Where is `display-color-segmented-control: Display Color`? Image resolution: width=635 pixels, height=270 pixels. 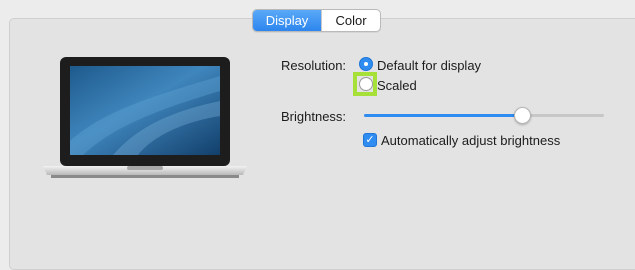 display-color-segmented-control: Display Color is located at coordinates (316, 20).